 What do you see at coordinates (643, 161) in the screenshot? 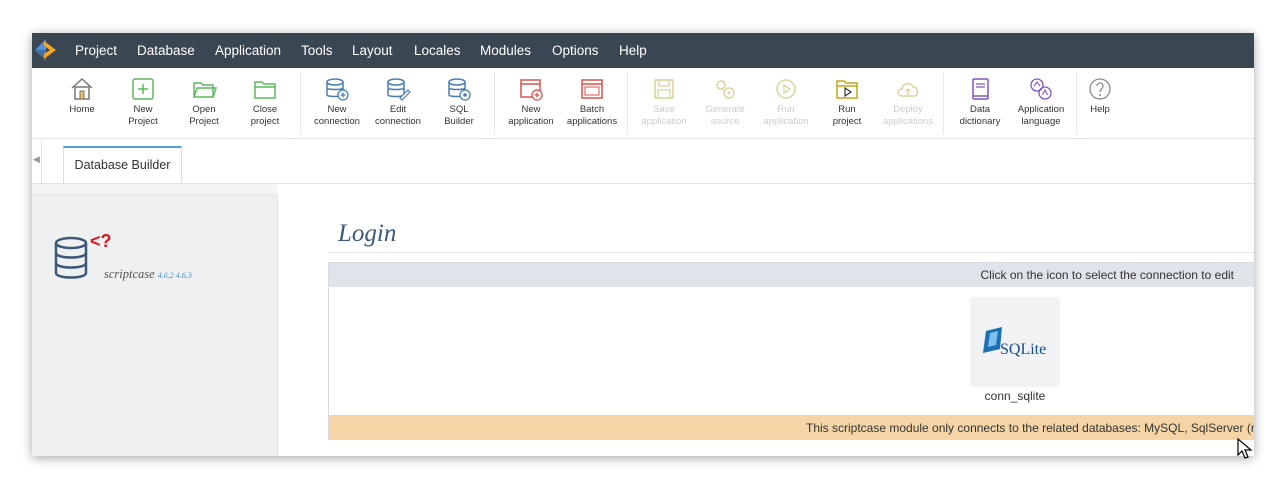
I see `tab-bar: ◀ Database Builder` at bounding box center [643, 161].